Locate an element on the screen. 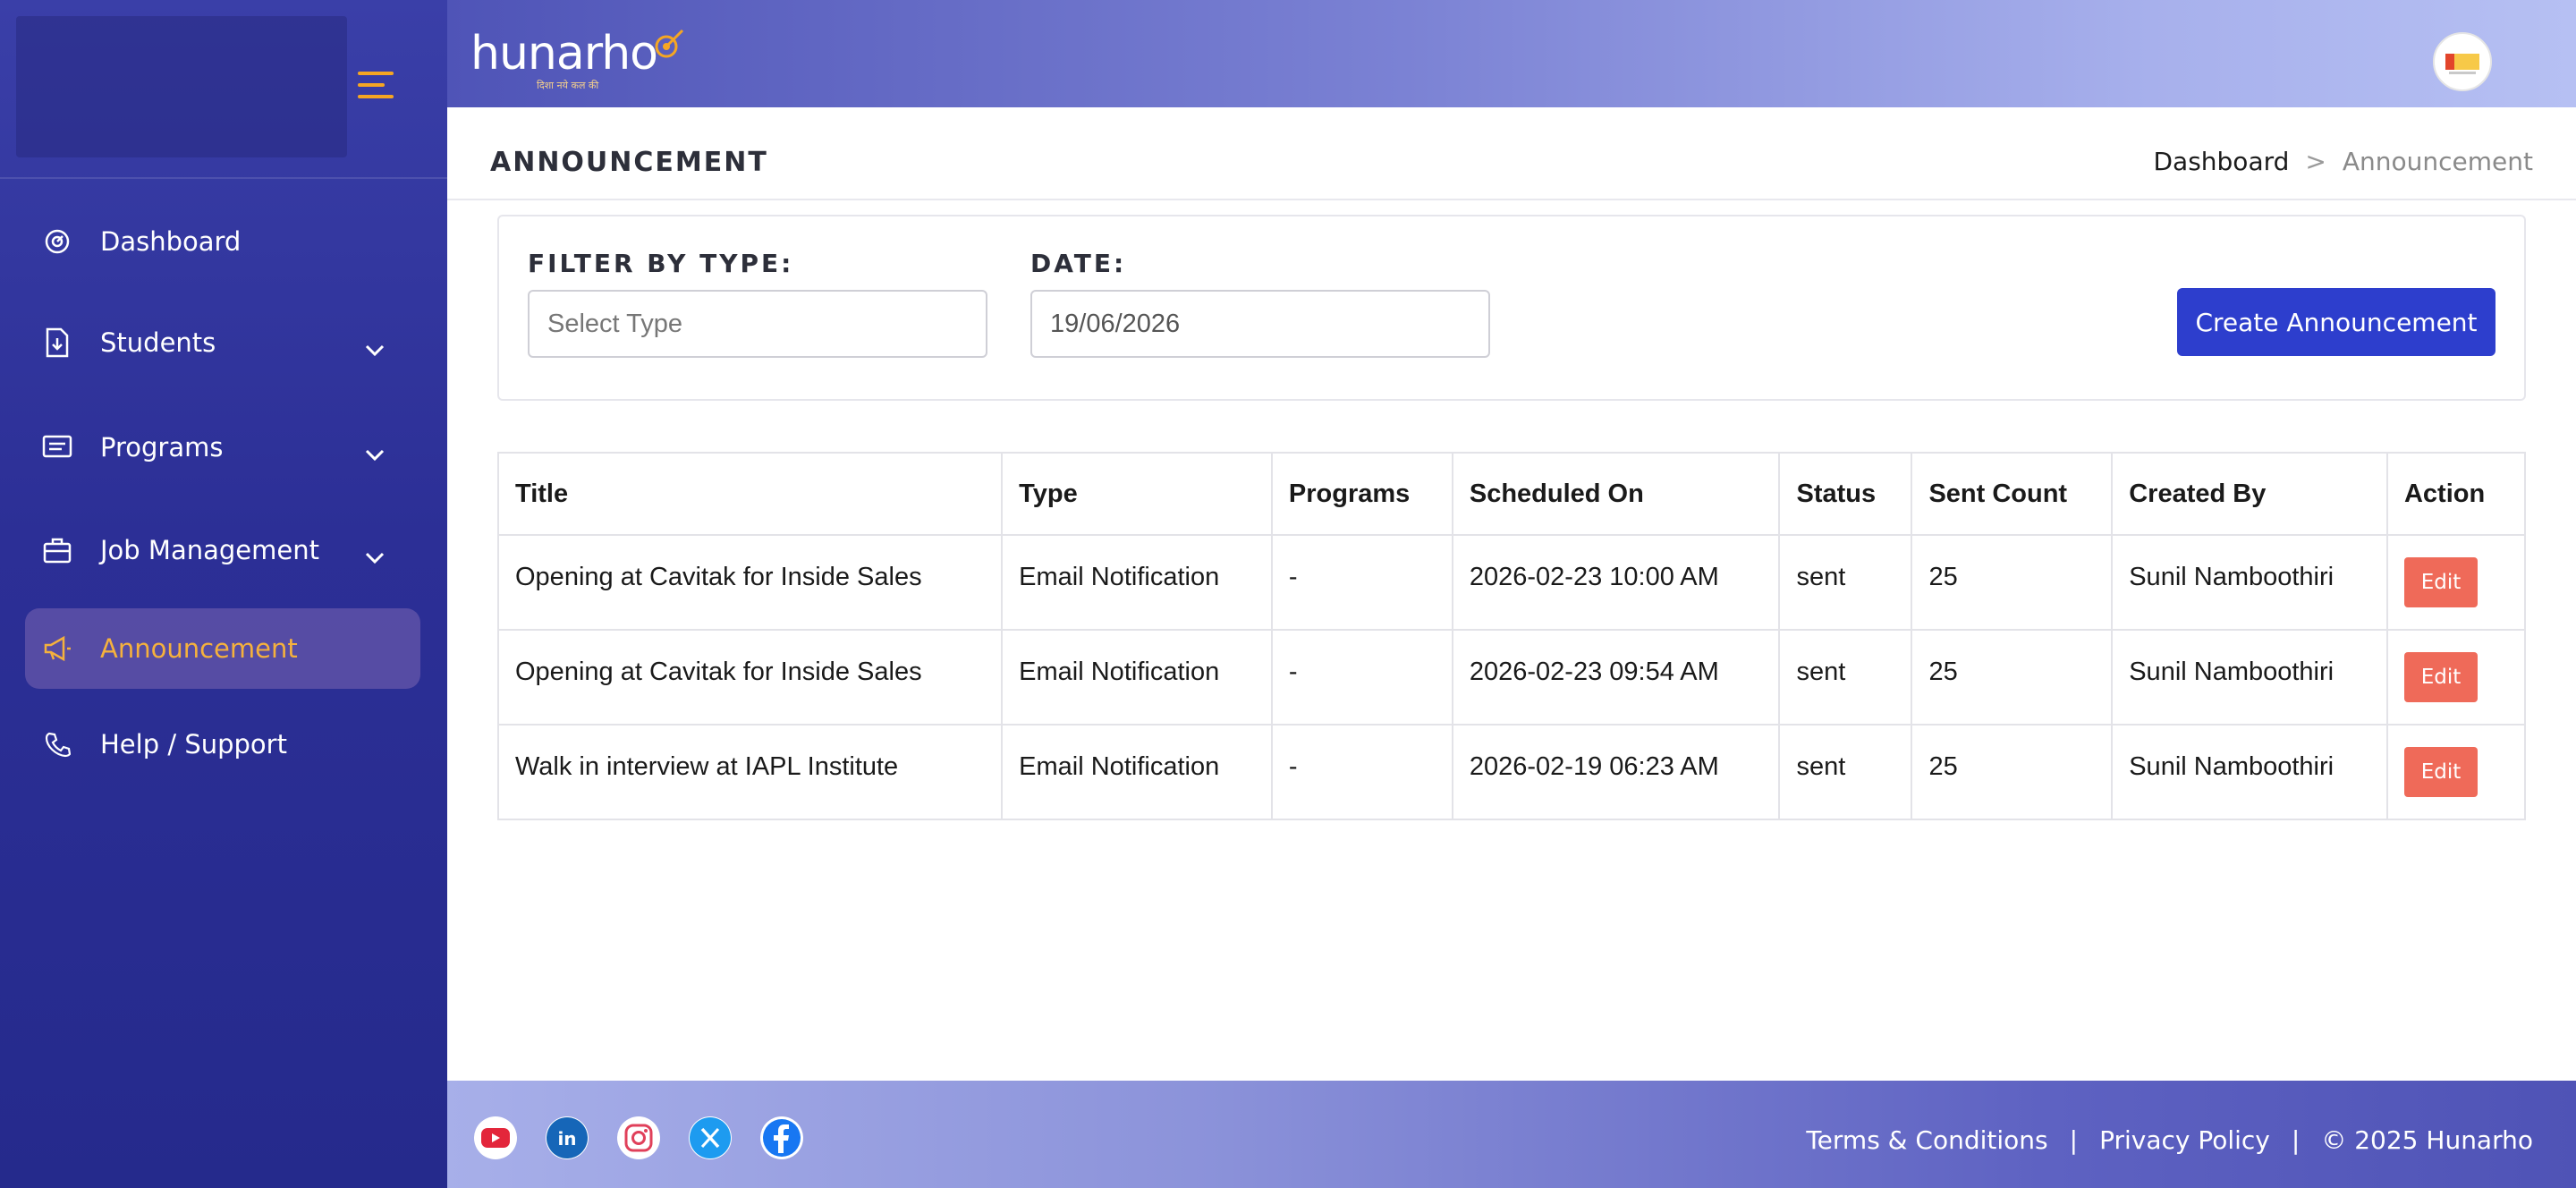  svg-text: in is located at coordinates (566, 1139).